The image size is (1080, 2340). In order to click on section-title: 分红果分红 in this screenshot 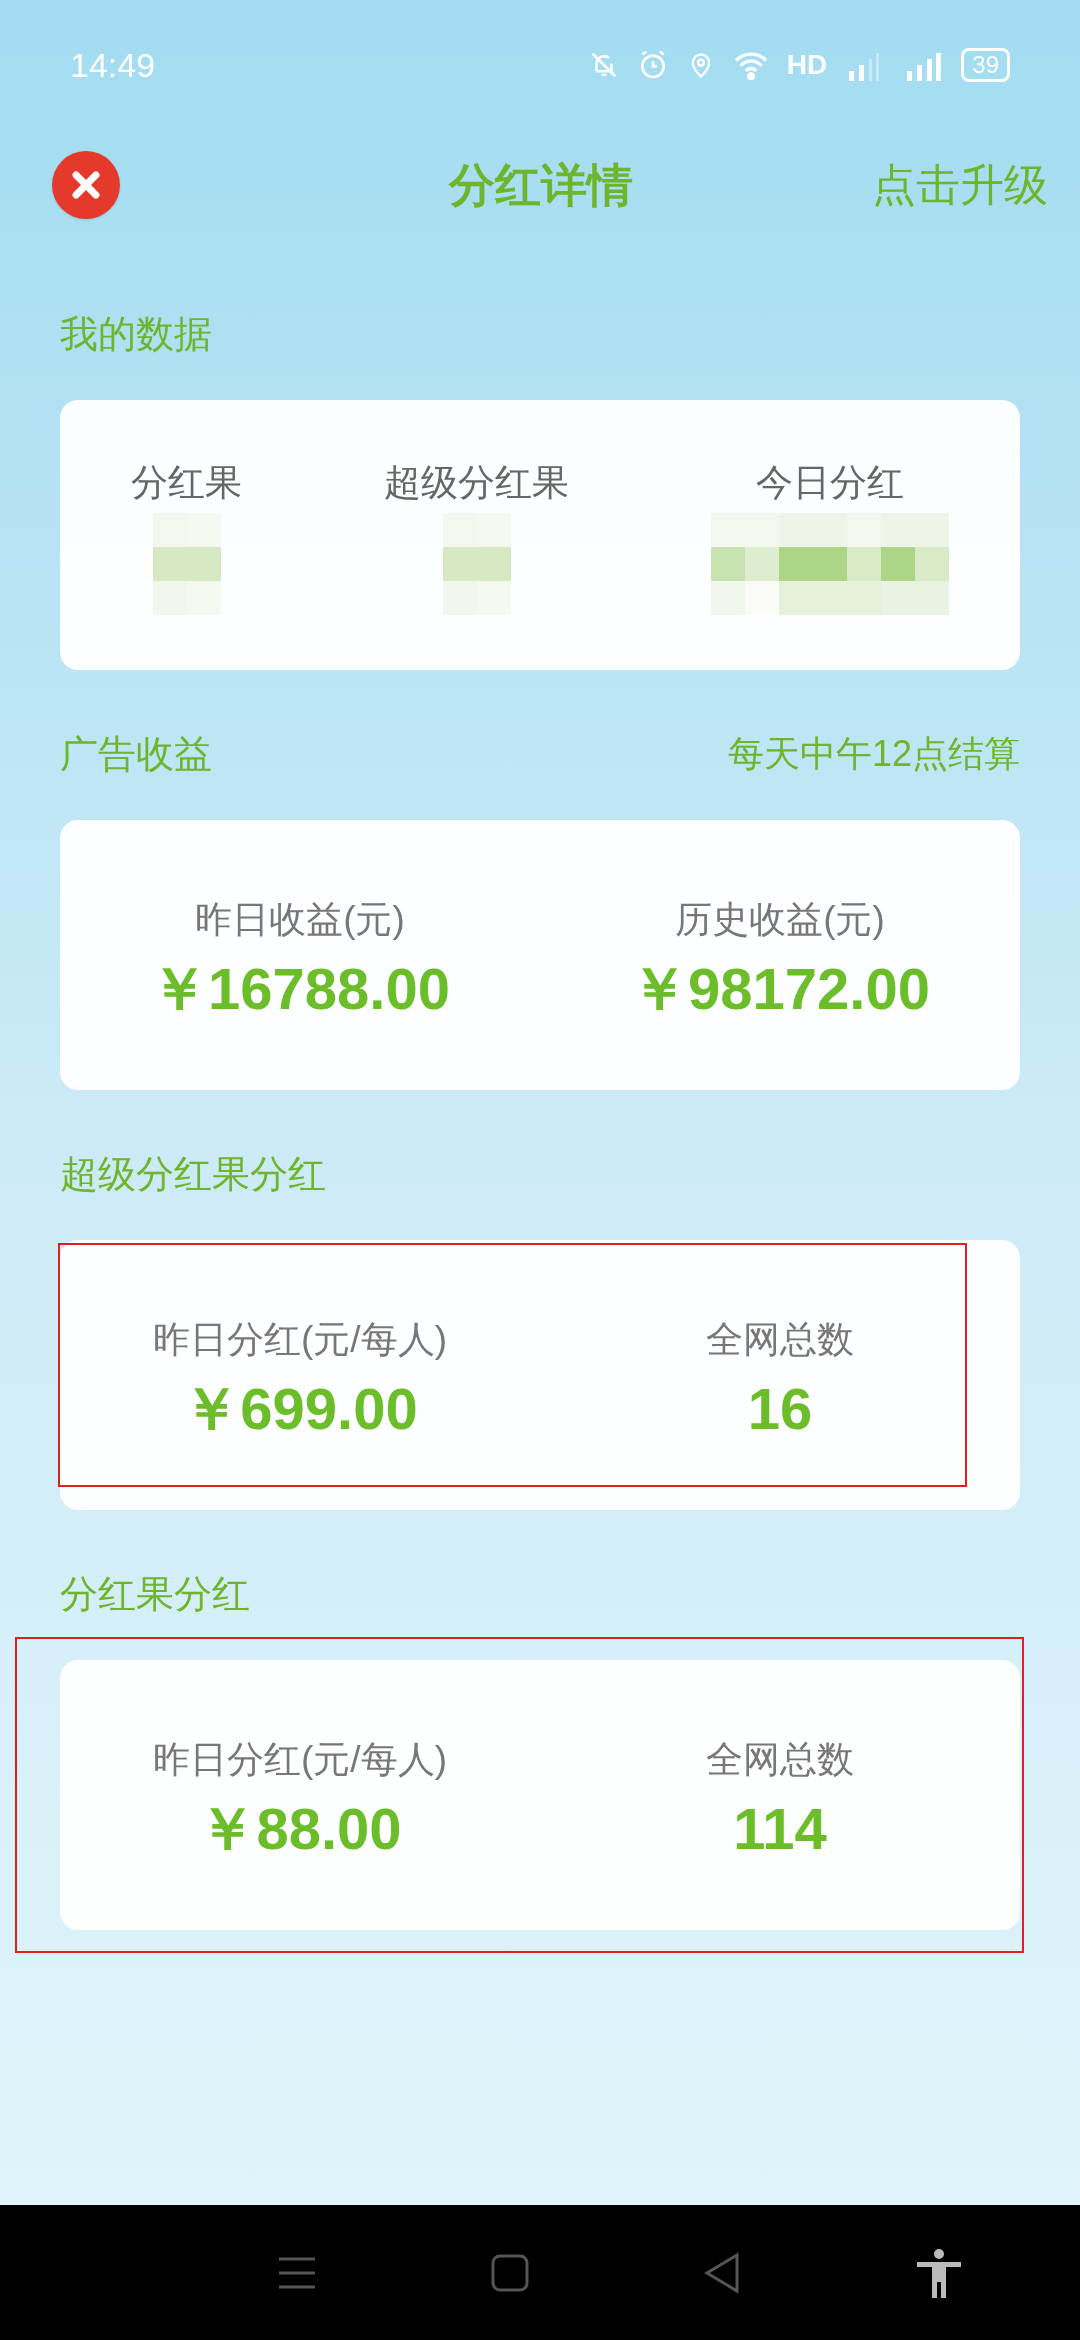, I will do `click(155, 1594)`.